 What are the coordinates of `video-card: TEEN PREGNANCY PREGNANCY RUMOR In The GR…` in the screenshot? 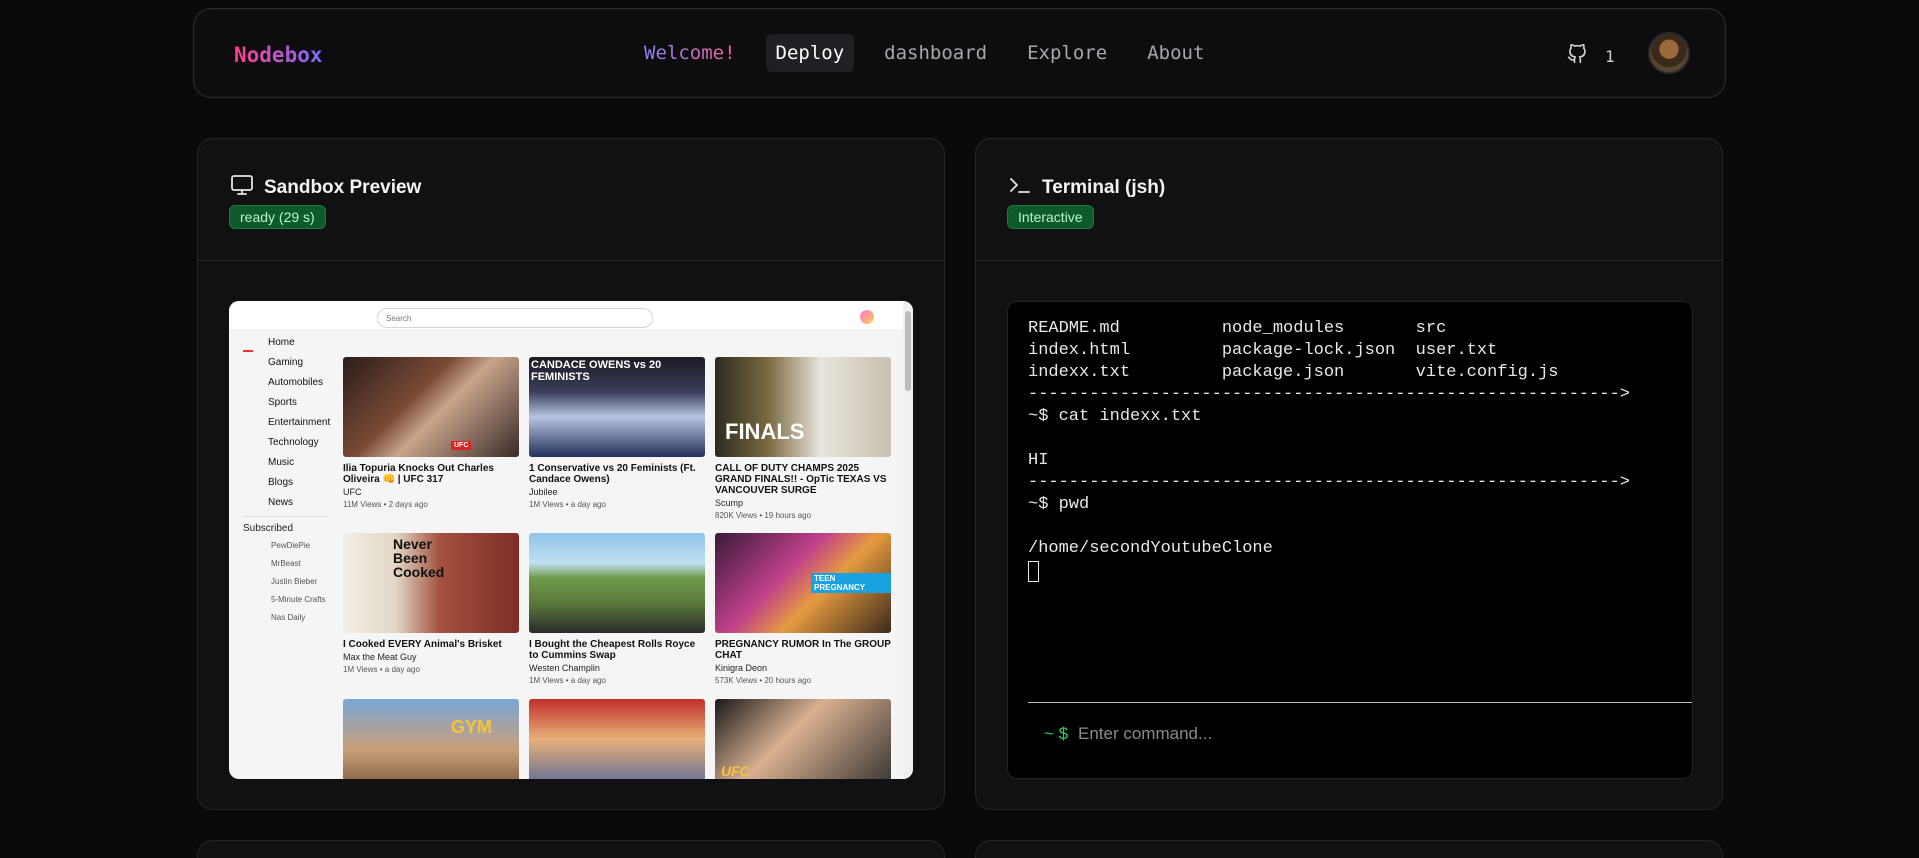 It's located at (803, 609).